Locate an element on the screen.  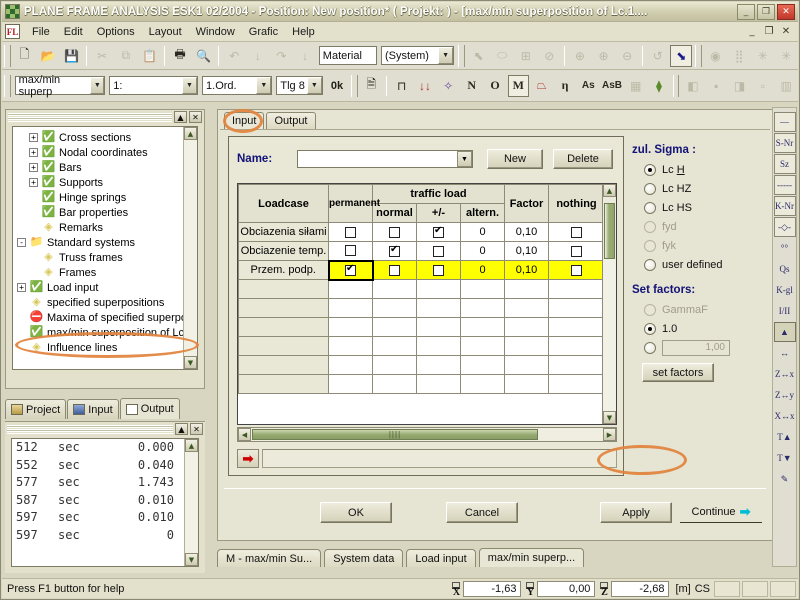
order-icon: I/II is located at coordinates (785, 311).